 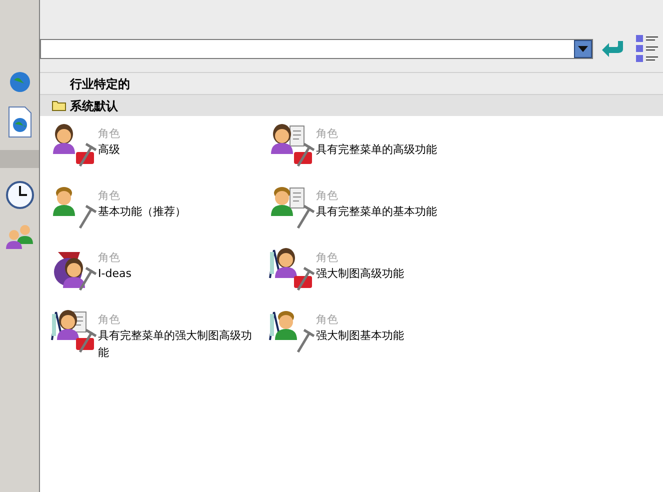 I want to click on folder-icon, so click(x=59, y=105).